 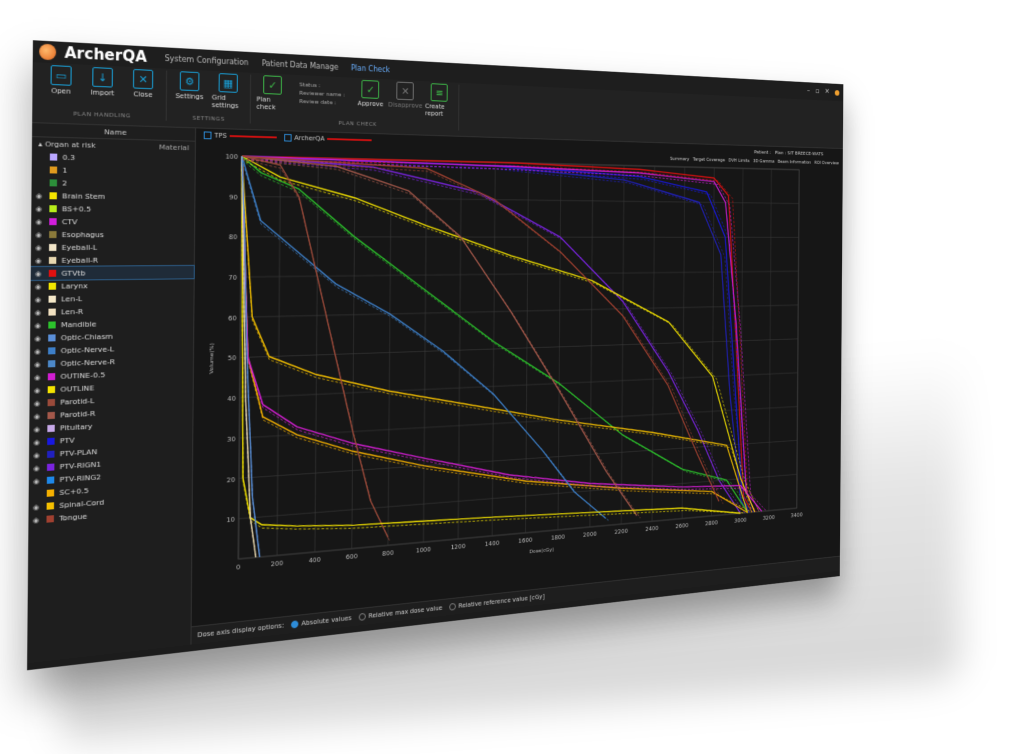 I want to click on organ-name: Optic-Nerve-L, so click(x=88, y=350).